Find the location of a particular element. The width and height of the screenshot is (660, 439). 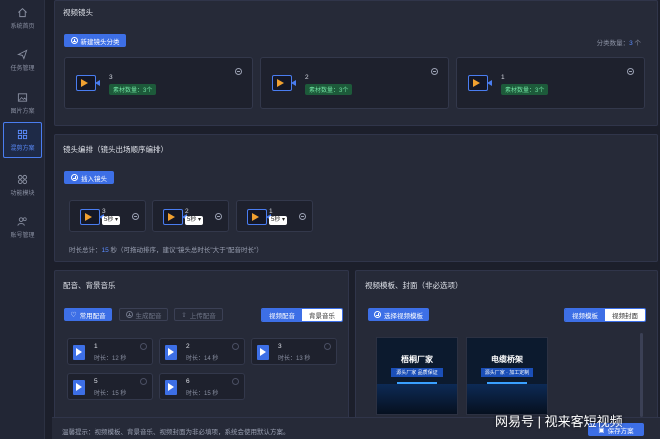

sidebar: 系统首页 任务管理 图片方案 混剪方案 功能模块 账号管理 is located at coordinates (22, 219).